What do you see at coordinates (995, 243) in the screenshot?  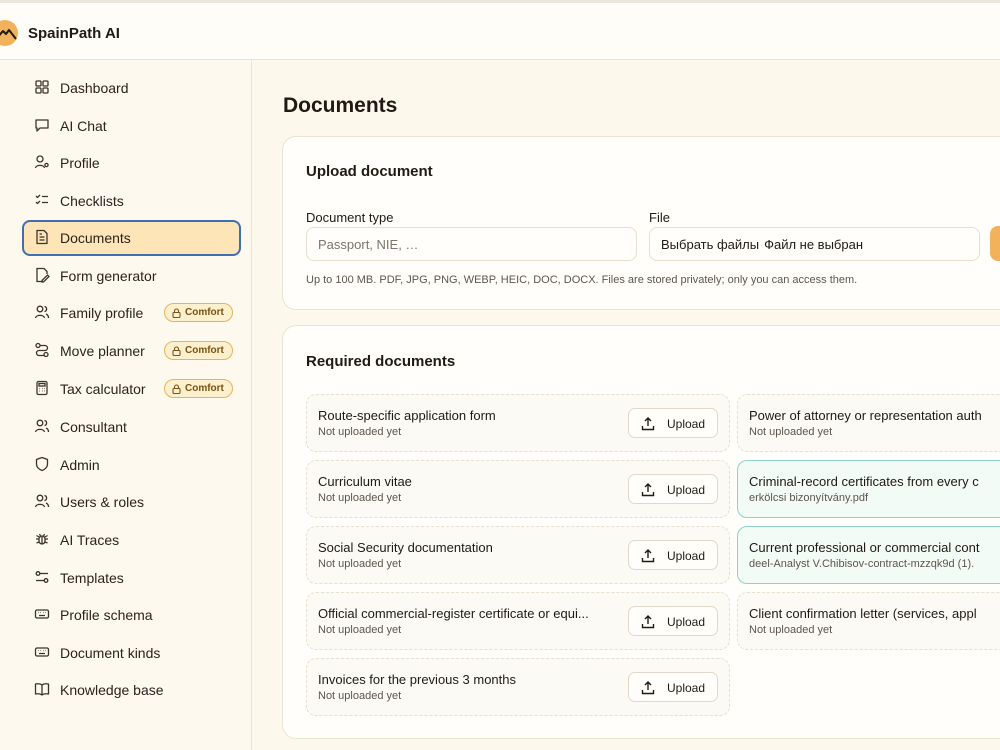 I see `upload-submit-button` at bounding box center [995, 243].